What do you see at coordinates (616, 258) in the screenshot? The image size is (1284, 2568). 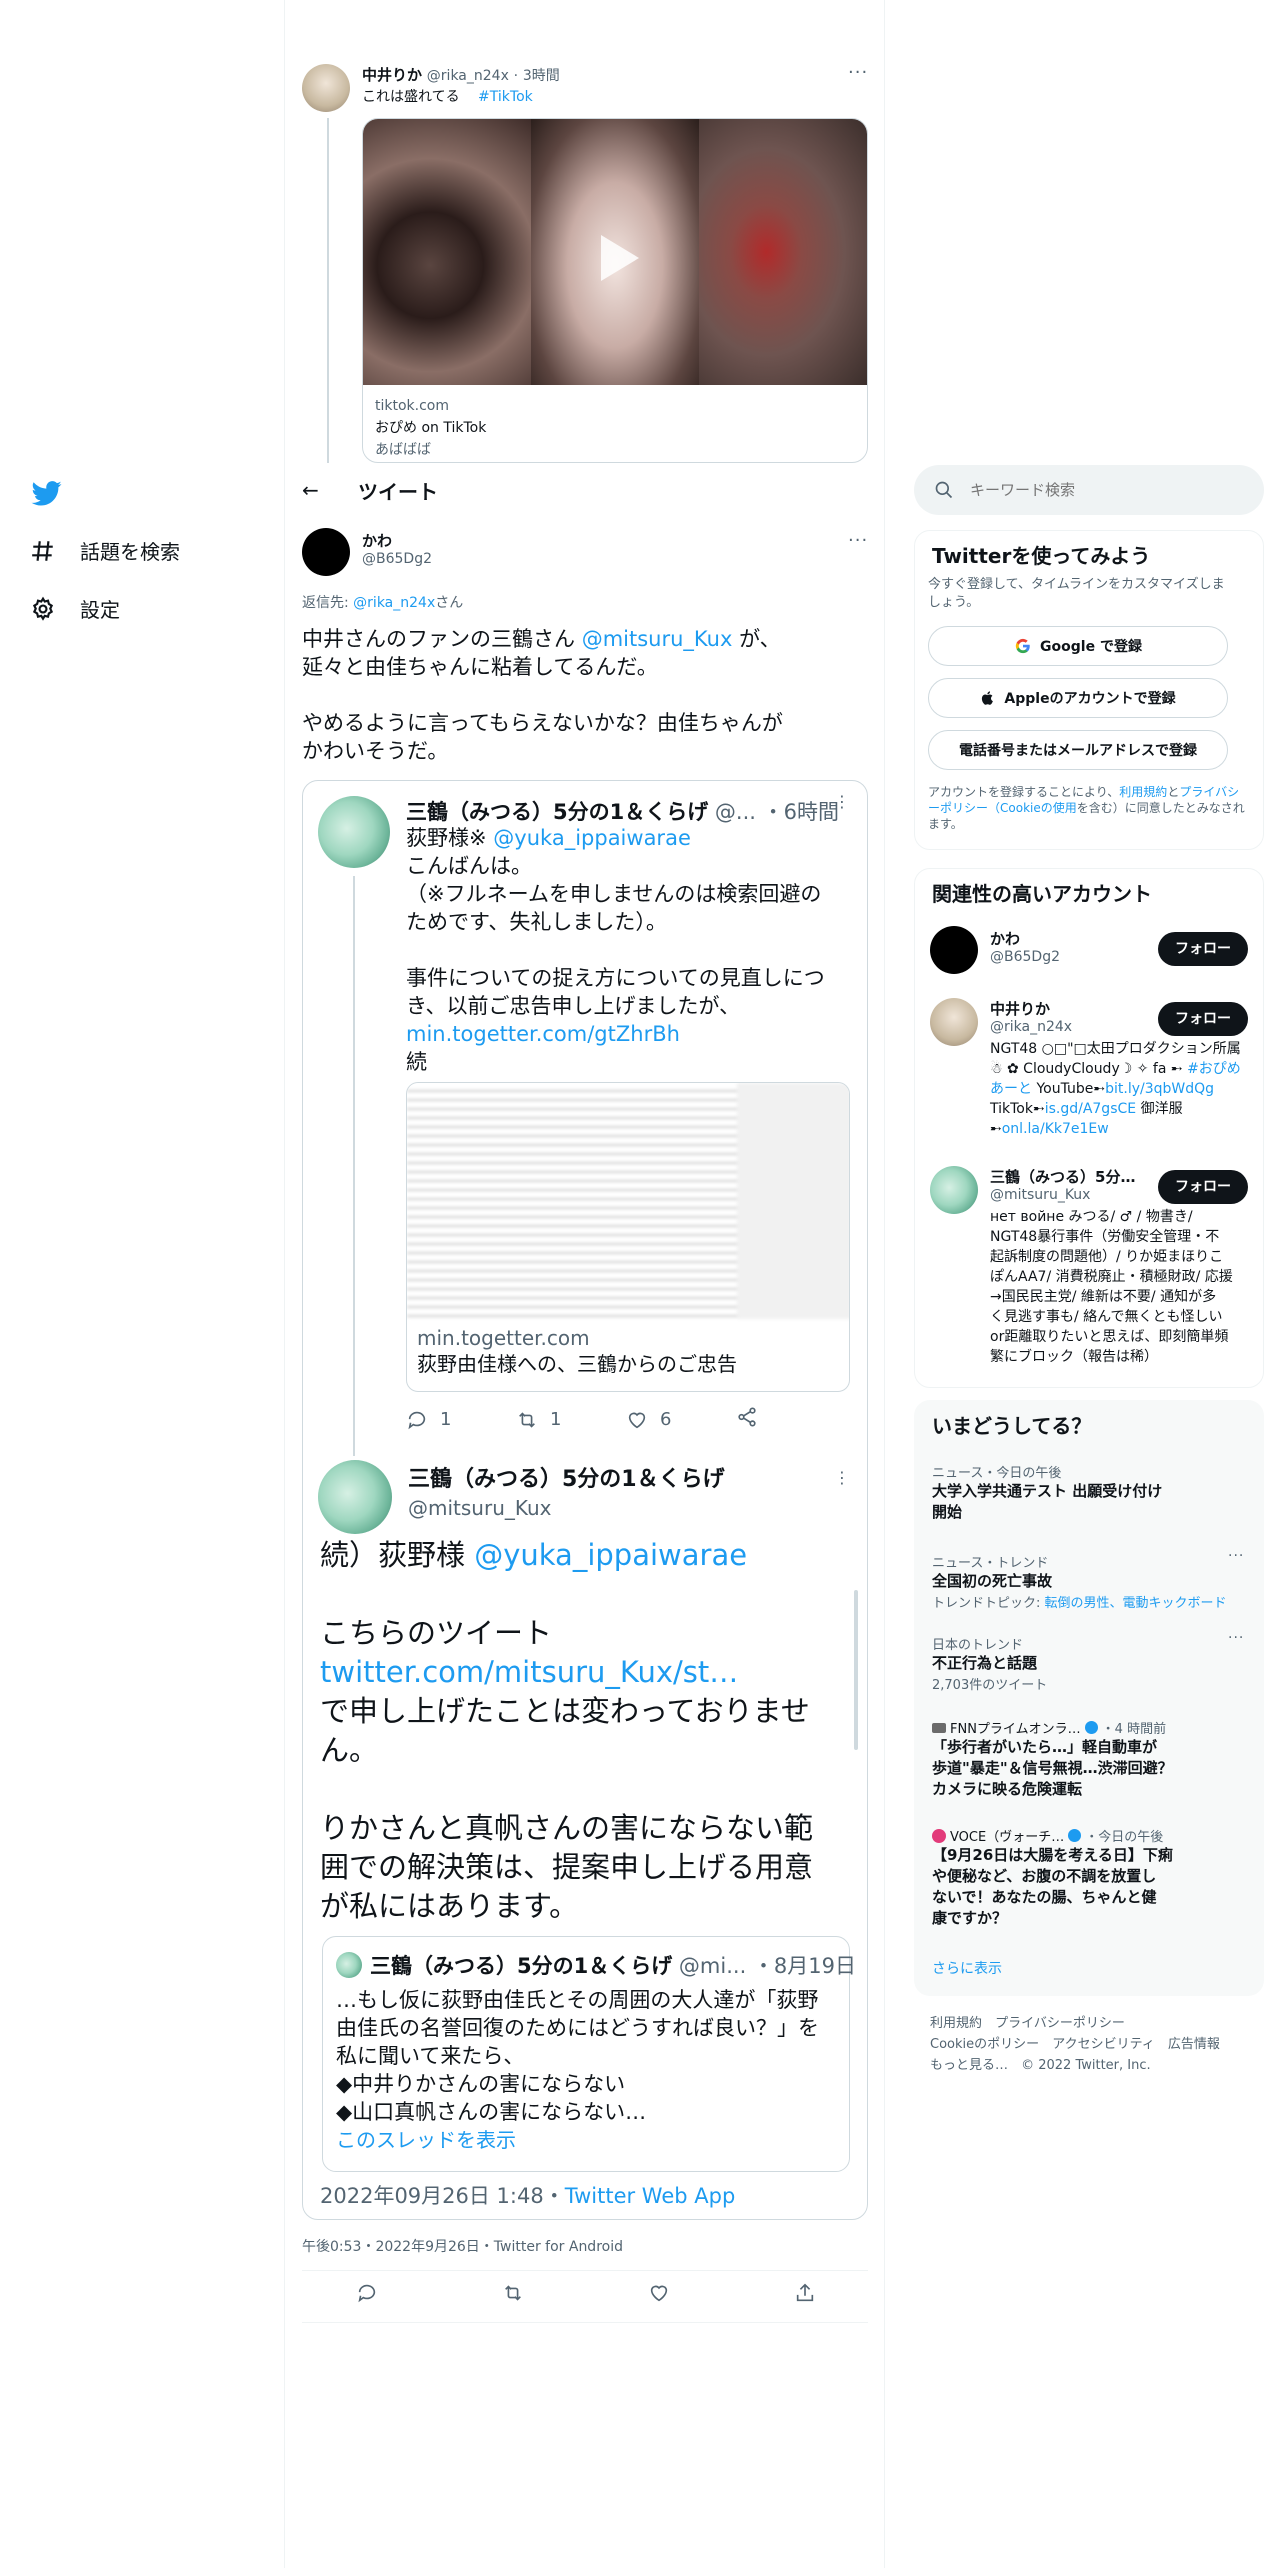 I see `play-icon` at bounding box center [616, 258].